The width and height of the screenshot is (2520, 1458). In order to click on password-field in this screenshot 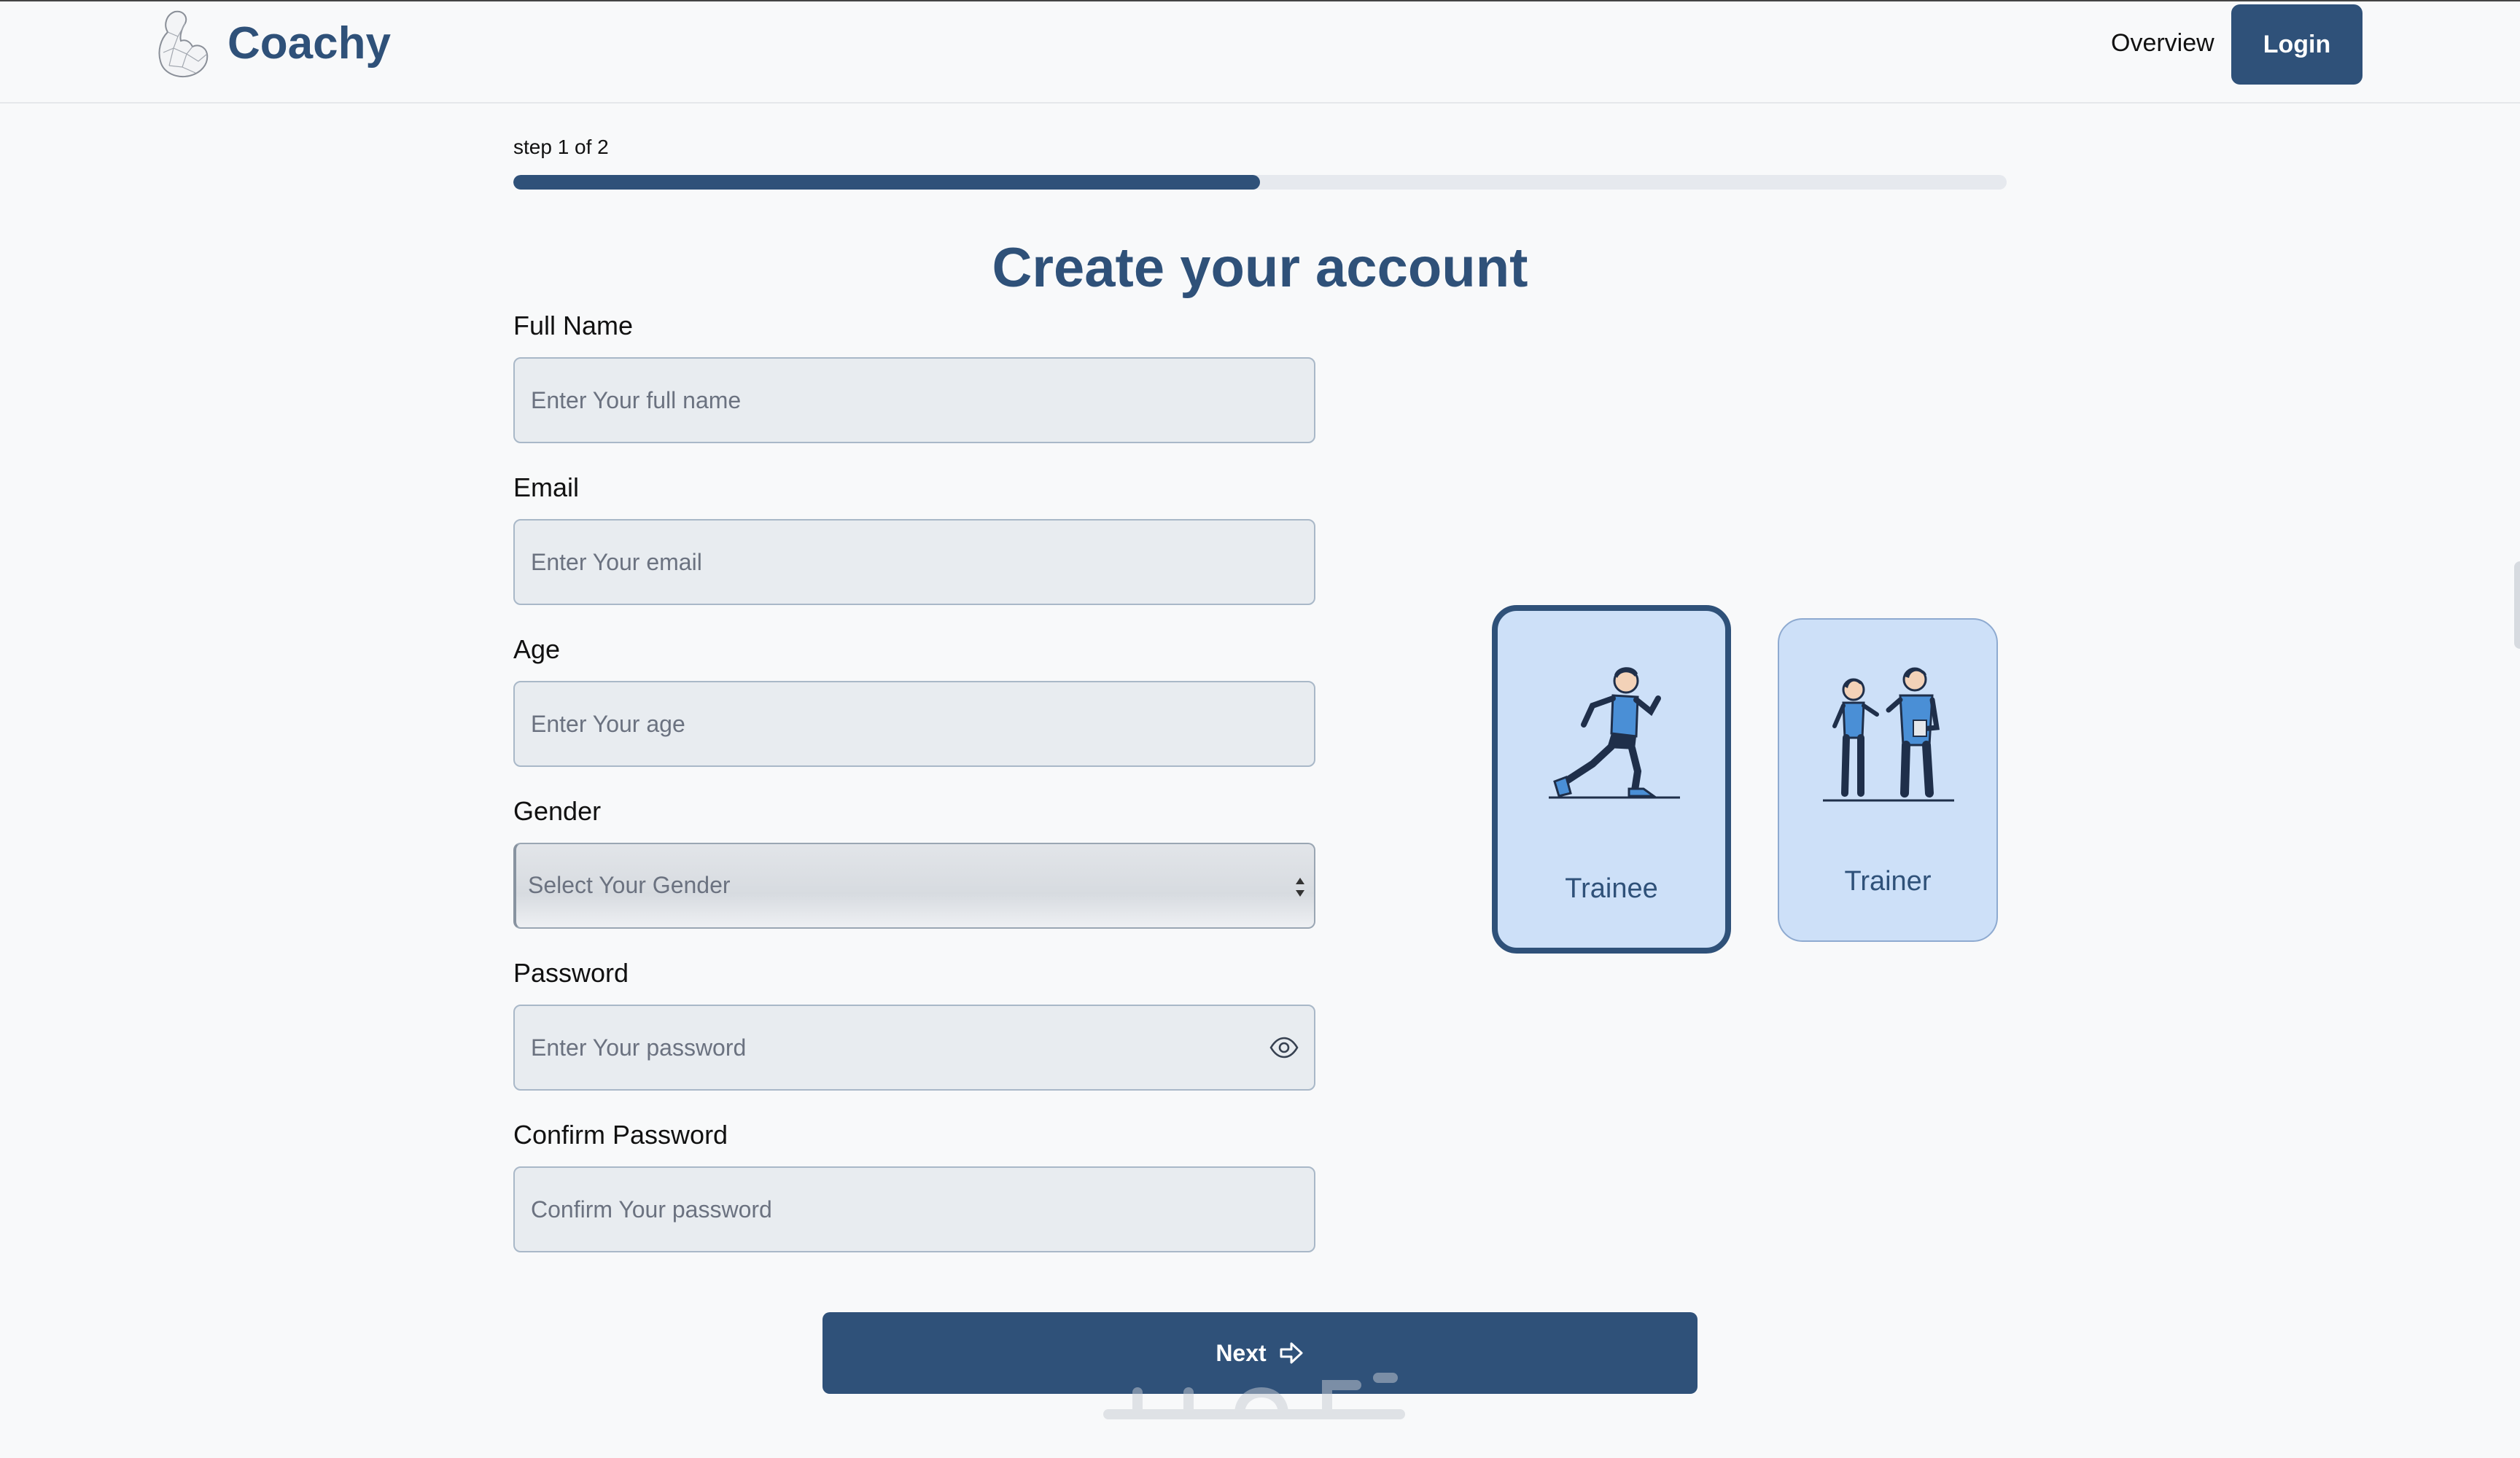, I will do `click(914, 1048)`.